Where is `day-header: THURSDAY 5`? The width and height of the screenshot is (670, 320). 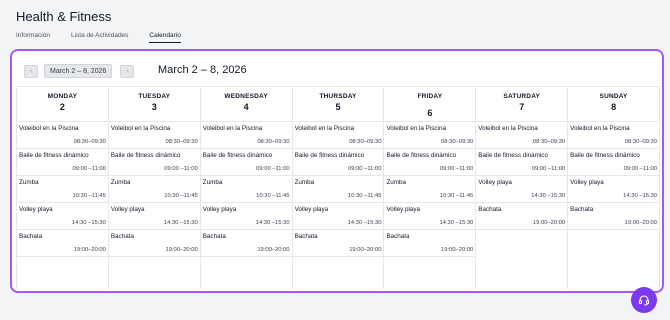 day-header: THURSDAY 5 is located at coordinates (338, 104).